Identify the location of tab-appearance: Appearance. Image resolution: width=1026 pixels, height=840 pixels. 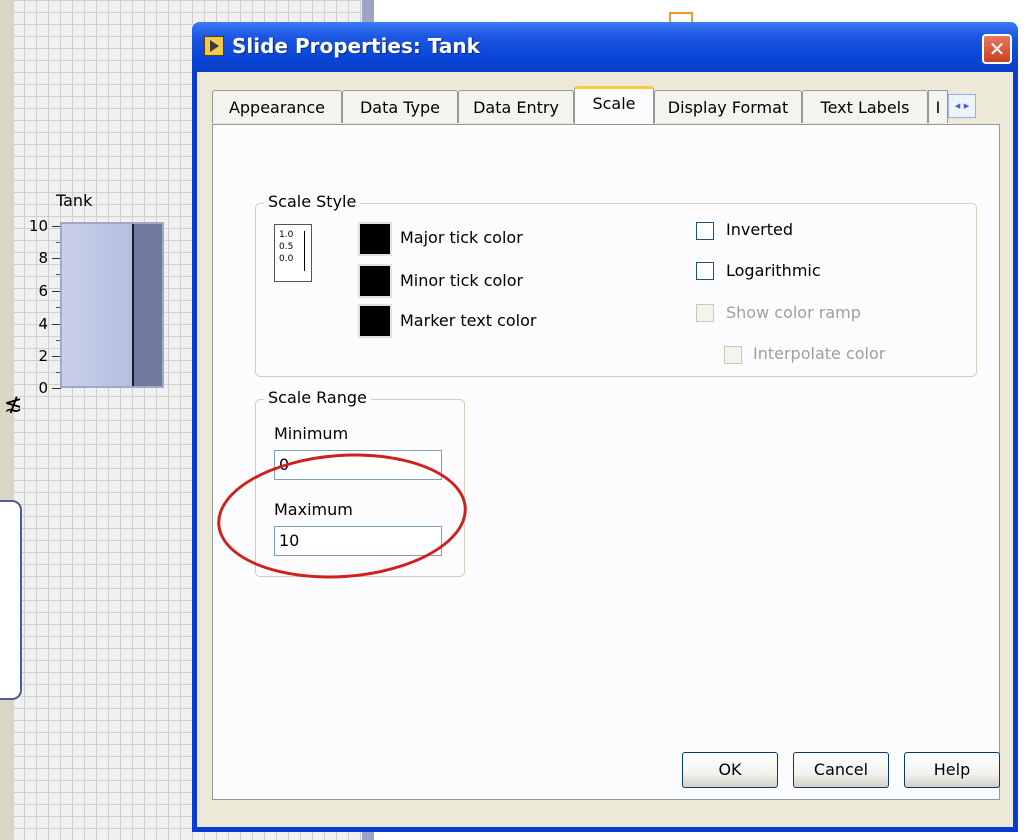
(277, 106).